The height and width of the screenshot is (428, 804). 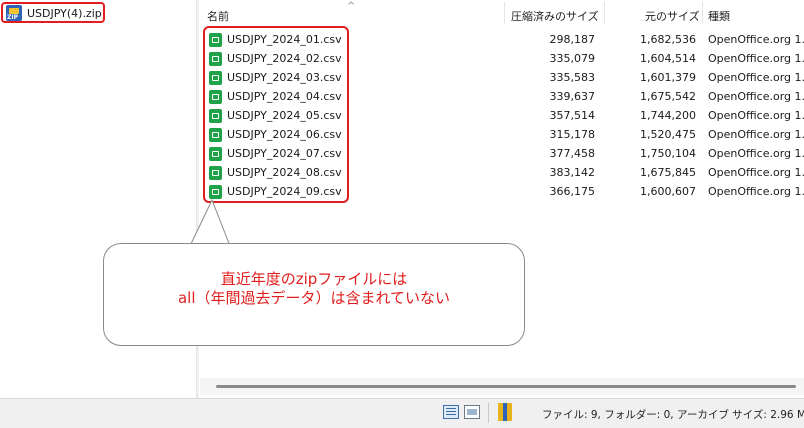 I want to click on file-original-size: 1,520,475, so click(x=668, y=134).